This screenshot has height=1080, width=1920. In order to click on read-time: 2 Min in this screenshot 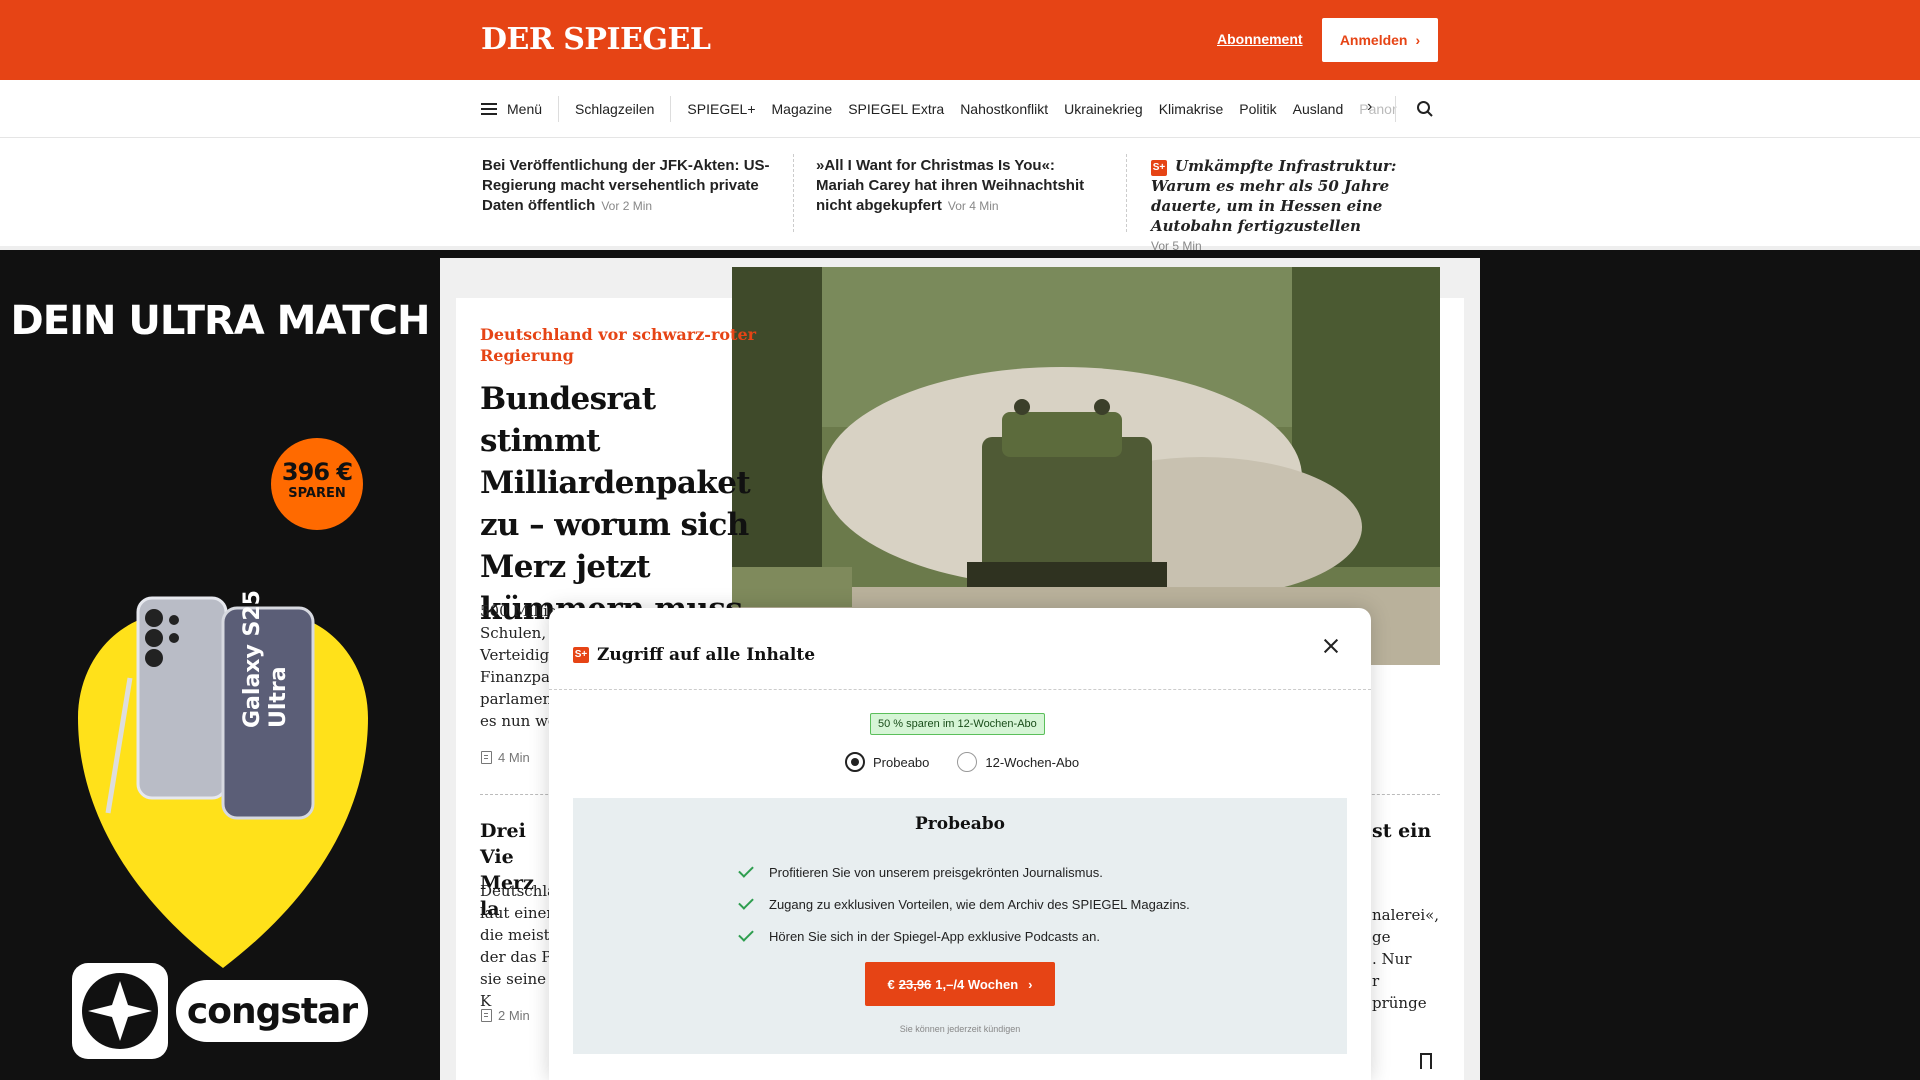, I will do `click(505, 1015)`.